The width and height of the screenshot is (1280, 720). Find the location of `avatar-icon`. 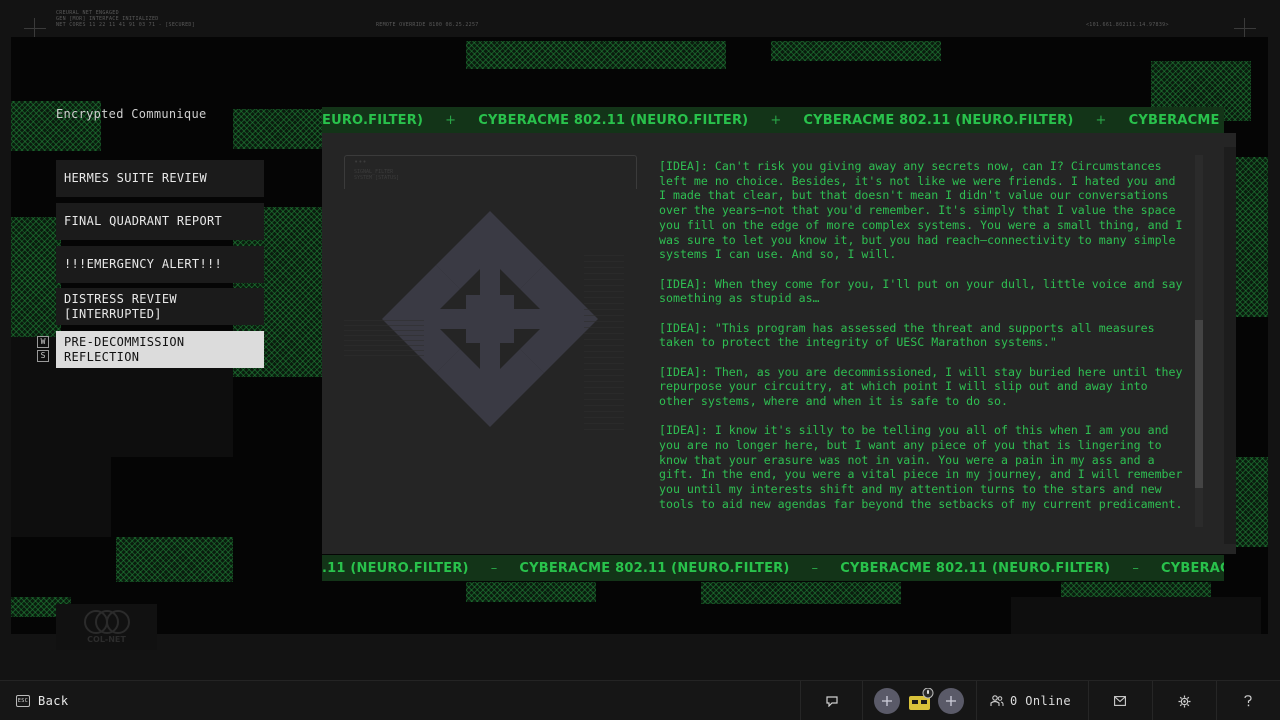

avatar-icon is located at coordinates (921, 699).